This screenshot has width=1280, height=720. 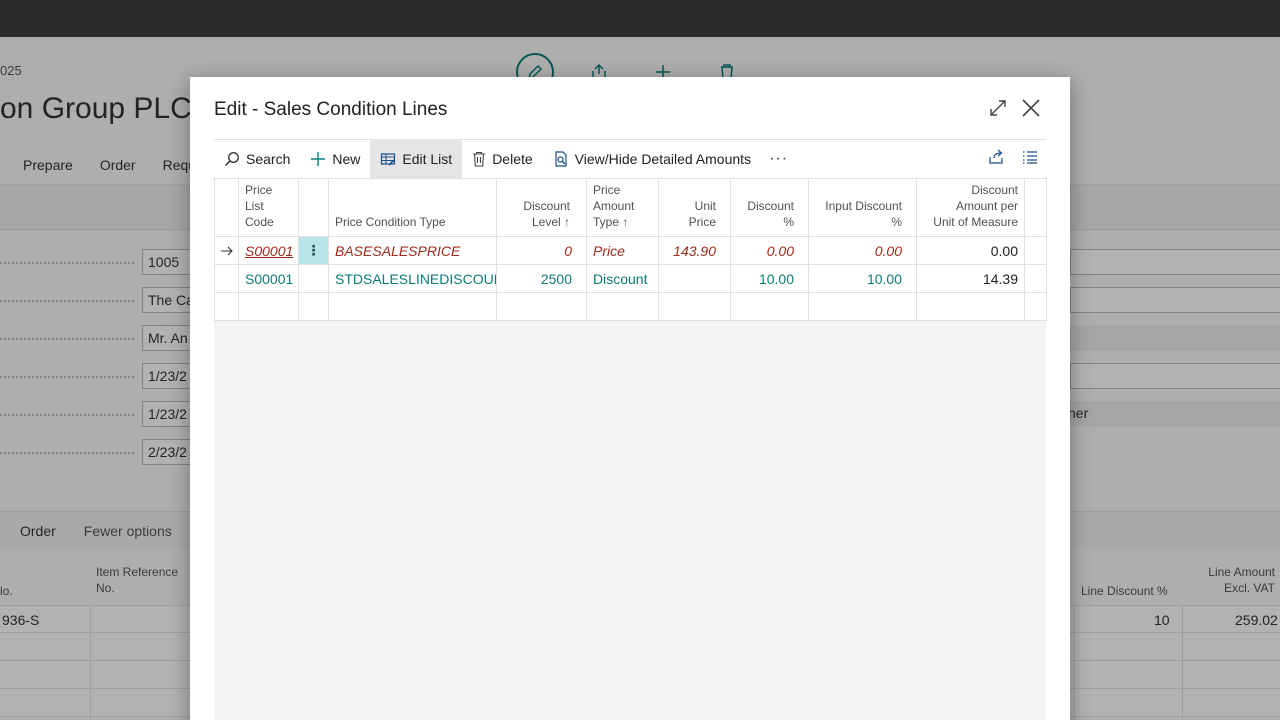 I want to click on trash-icon, so click(x=479, y=159).